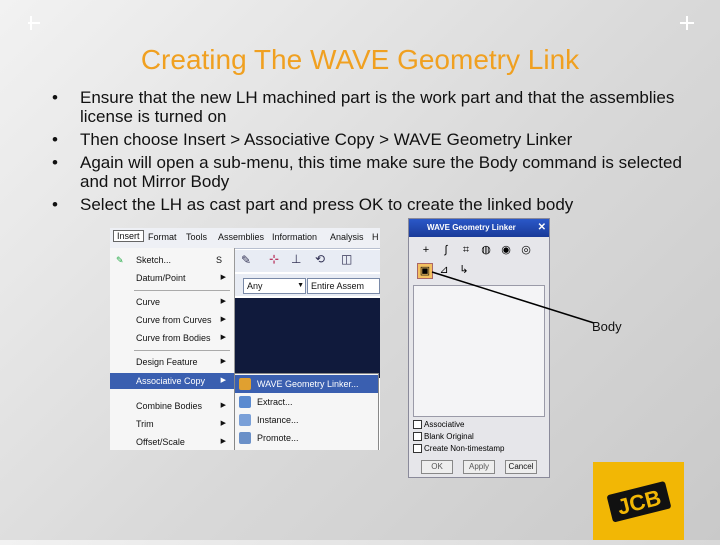  Describe the element at coordinates (607, 326) in the screenshot. I see `callout-label-body: Body` at that location.